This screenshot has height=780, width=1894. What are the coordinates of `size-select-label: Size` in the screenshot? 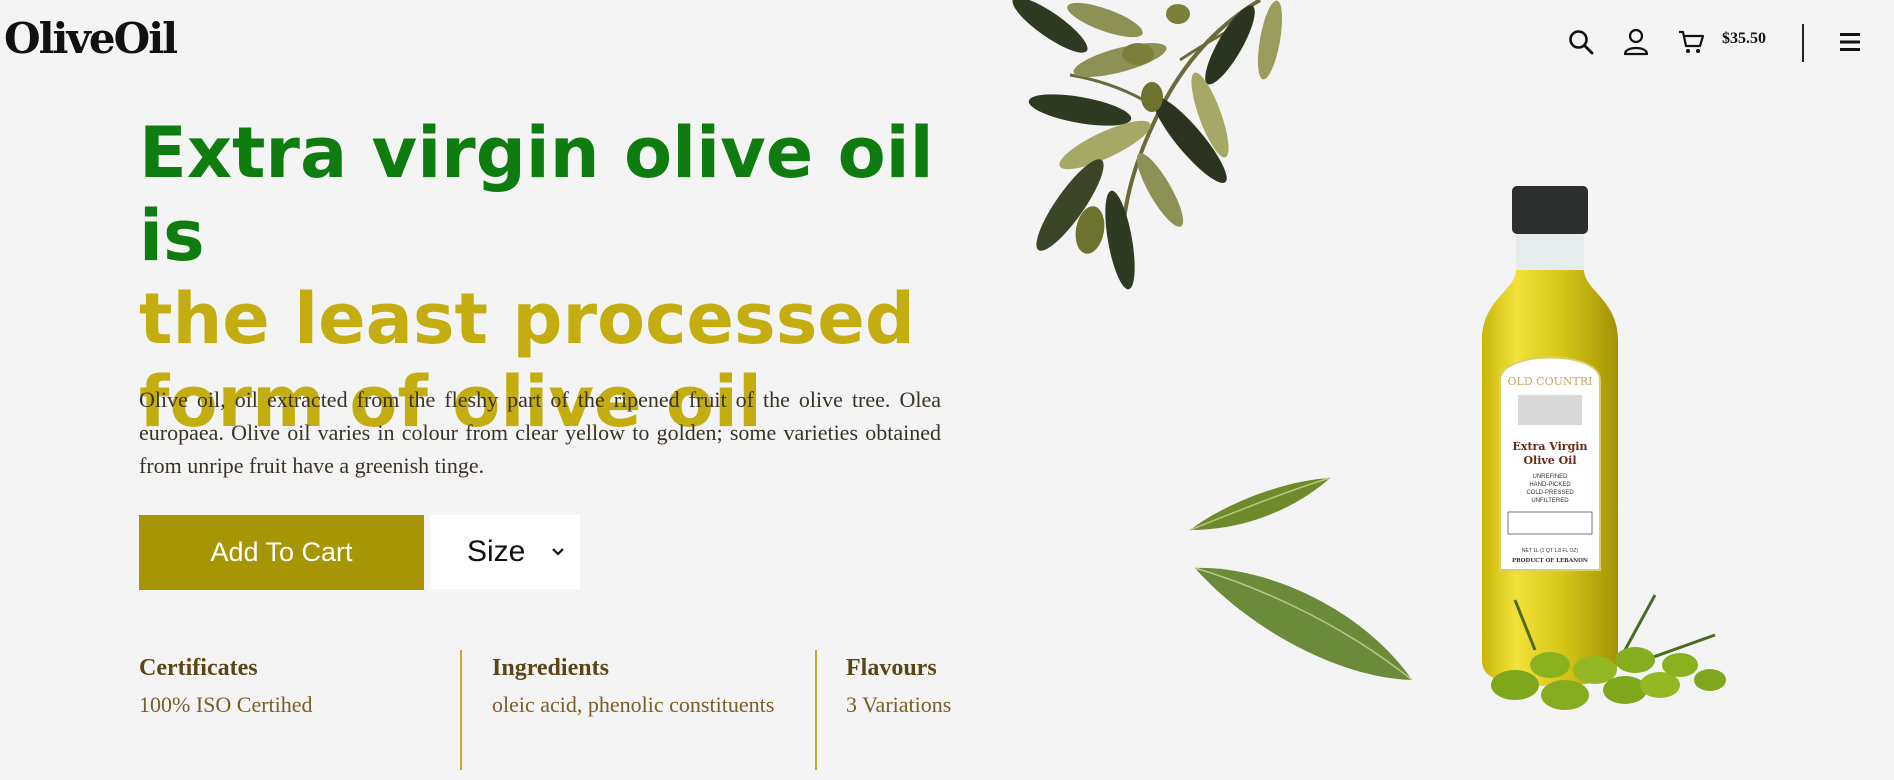 It's located at (496, 551).